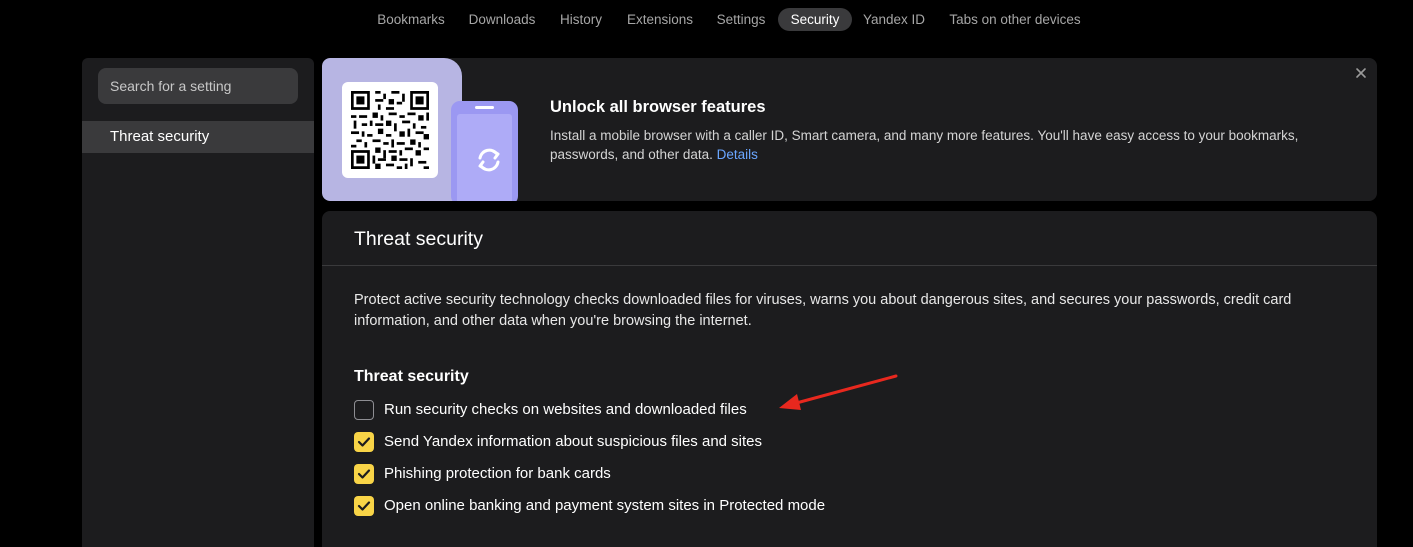  Describe the element at coordinates (741, 19) in the screenshot. I see `tab-settings: Settings` at that location.